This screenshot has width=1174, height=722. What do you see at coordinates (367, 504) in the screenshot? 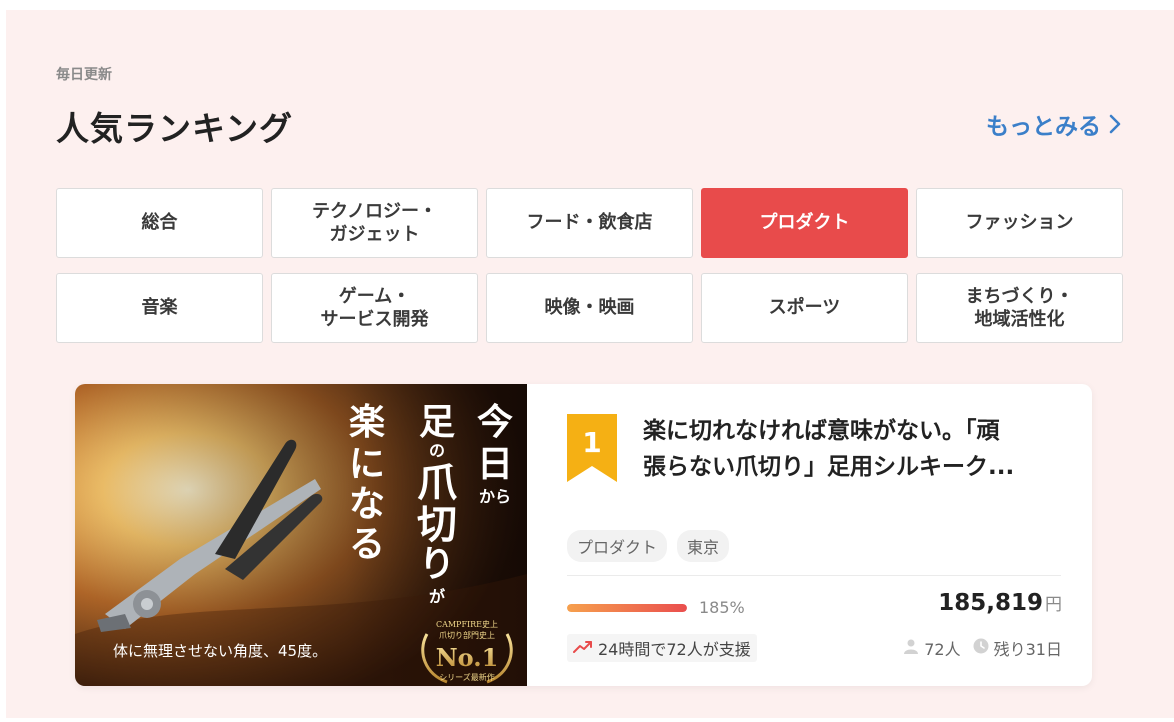
I see `svg-text: な` at bounding box center [367, 504].